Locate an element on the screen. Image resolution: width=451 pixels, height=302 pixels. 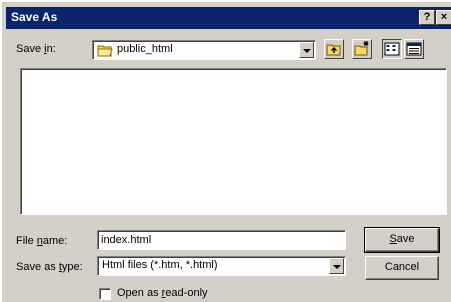
list-view-button is located at coordinates (392, 49).